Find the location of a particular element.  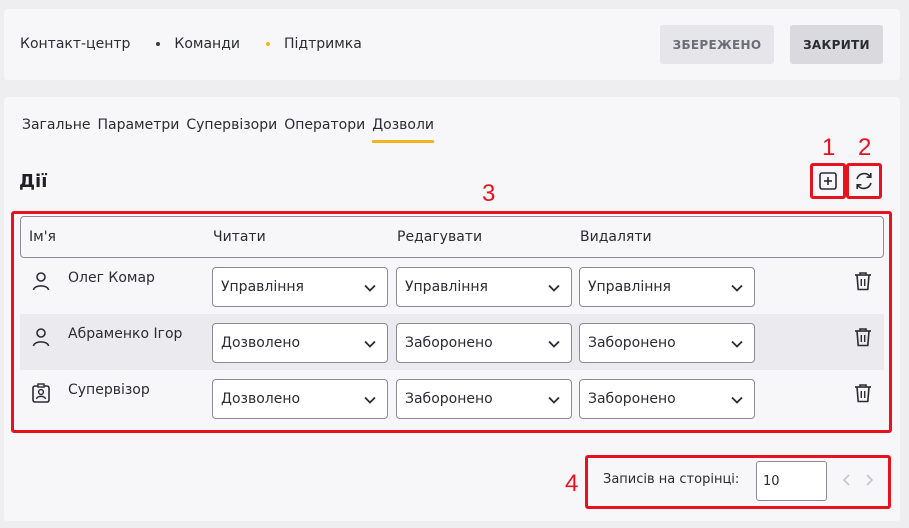

saved-button: ЗБЕРЕЖЕНО is located at coordinates (717, 44).